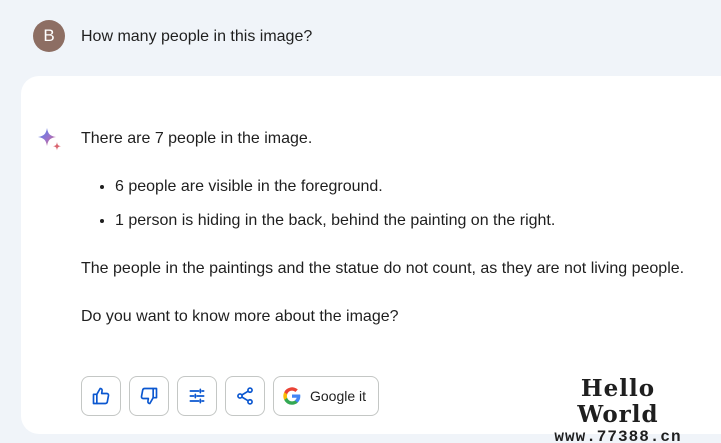 Image resolution: width=721 pixels, height=443 pixels. Describe the element at coordinates (338, 396) in the screenshot. I see `google-it-label: Google it` at that location.